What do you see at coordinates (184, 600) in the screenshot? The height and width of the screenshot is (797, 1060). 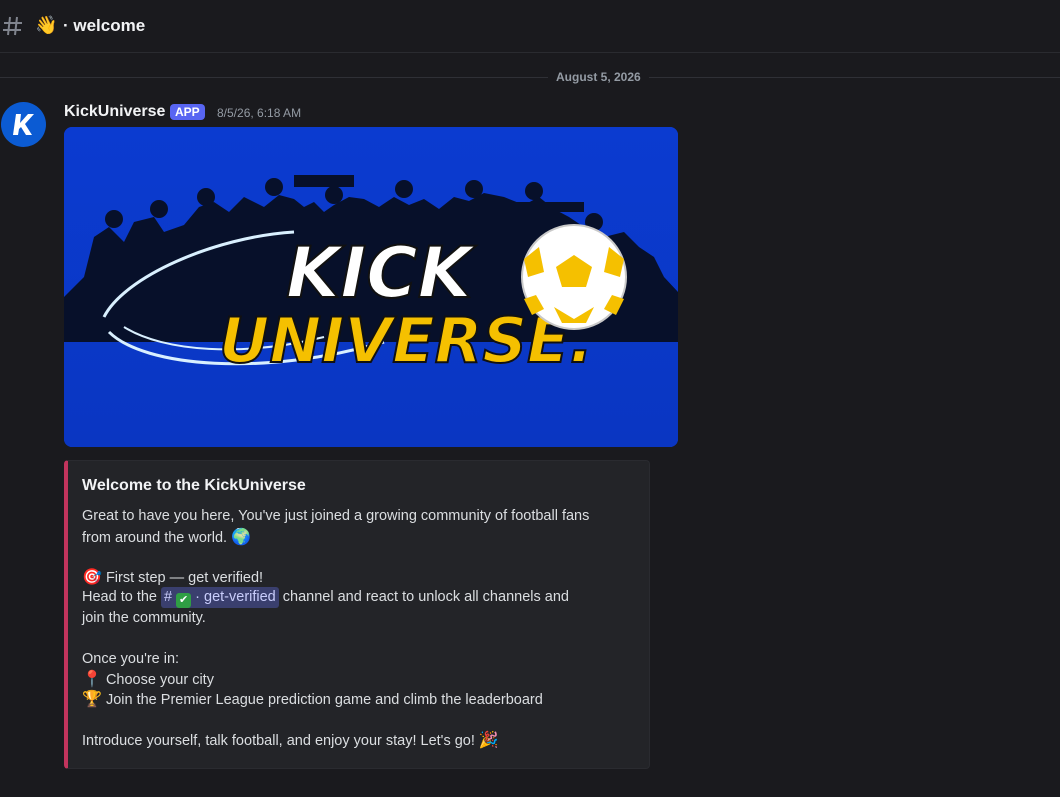 I see `check-mark-icon: ✔` at bounding box center [184, 600].